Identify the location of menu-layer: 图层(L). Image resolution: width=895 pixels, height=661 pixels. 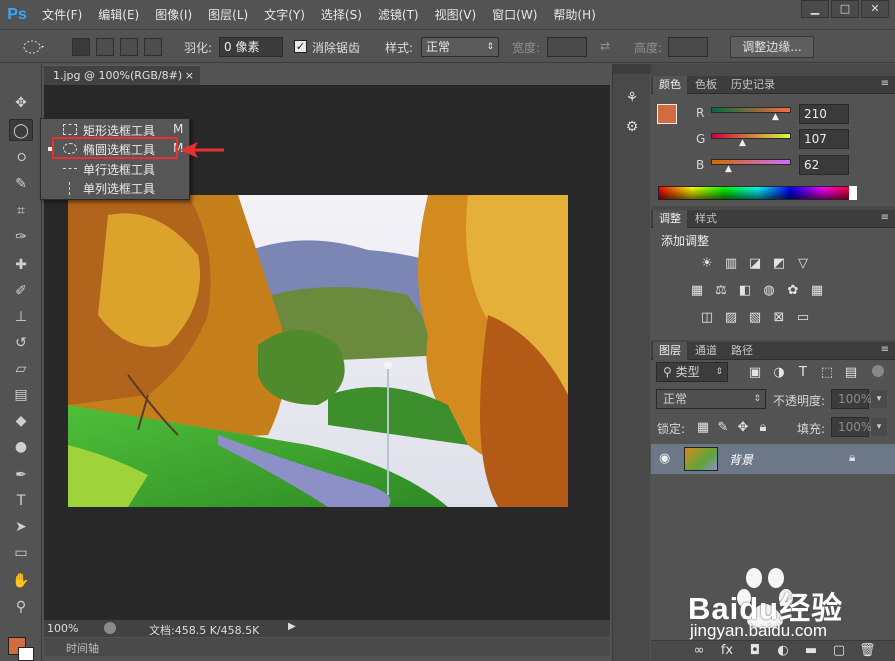
(228, 15).